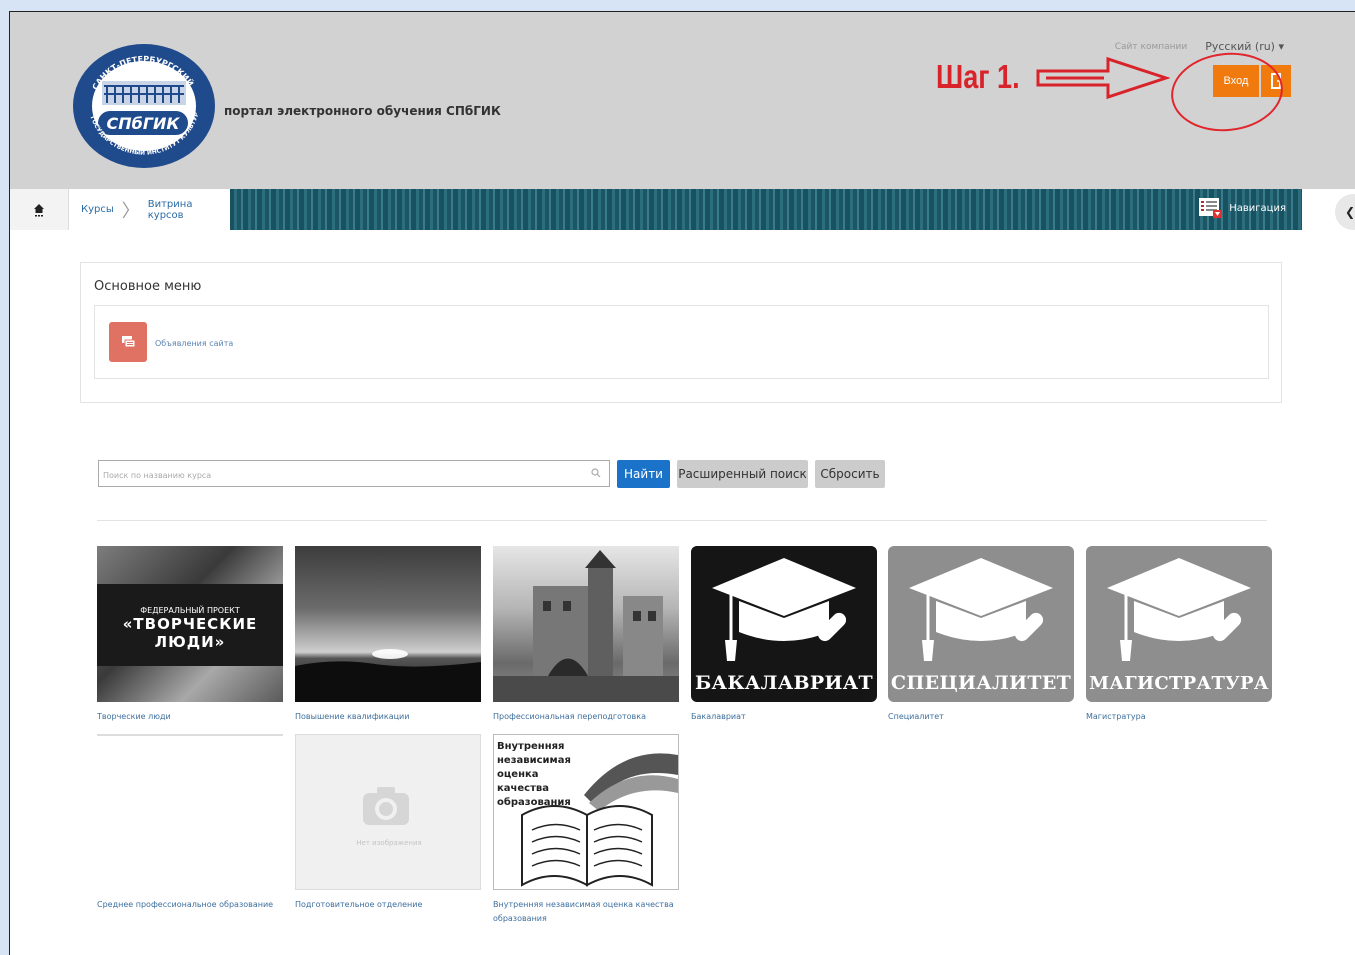 This screenshot has width=1355, height=955. I want to click on annotation-arrow-icon, so click(1103, 78).